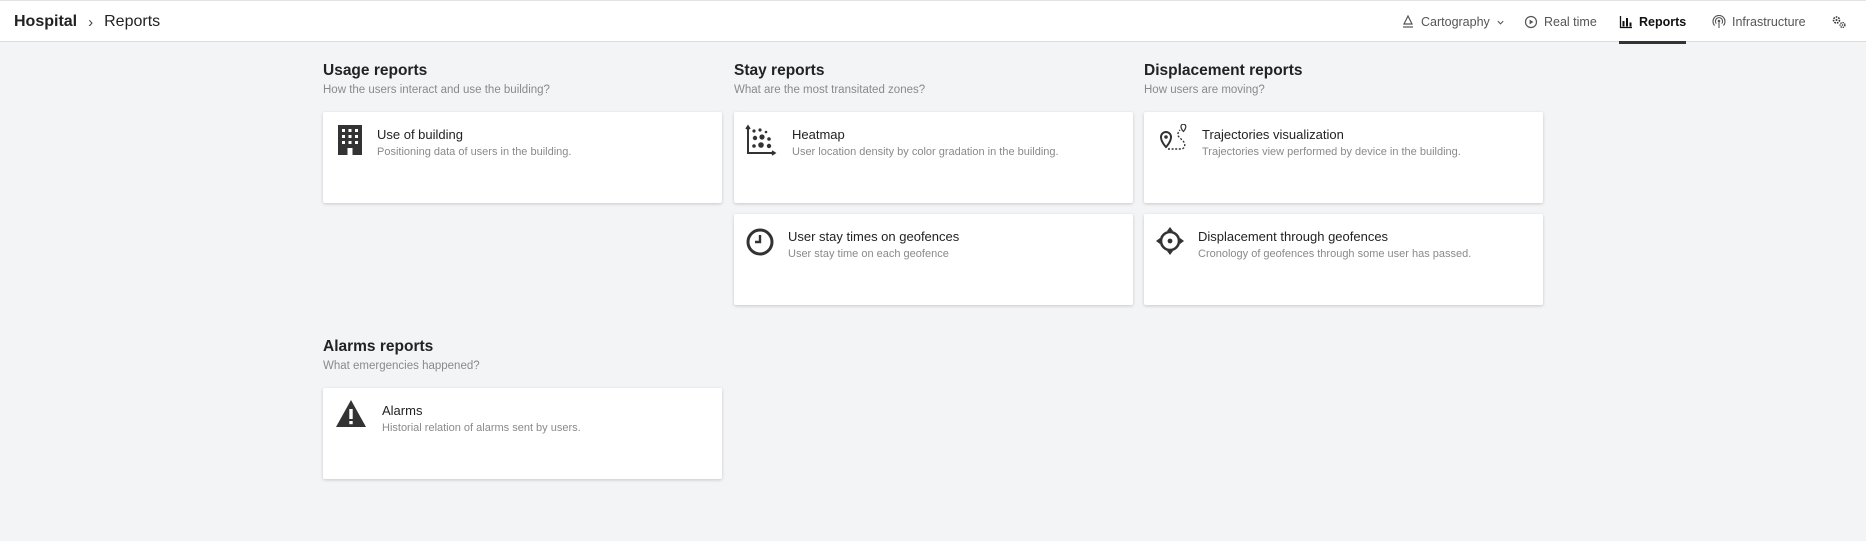 The width and height of the screenshot is (1866, 541). I want to click on card-description: User stay time on each geofence, so click(868, 254).